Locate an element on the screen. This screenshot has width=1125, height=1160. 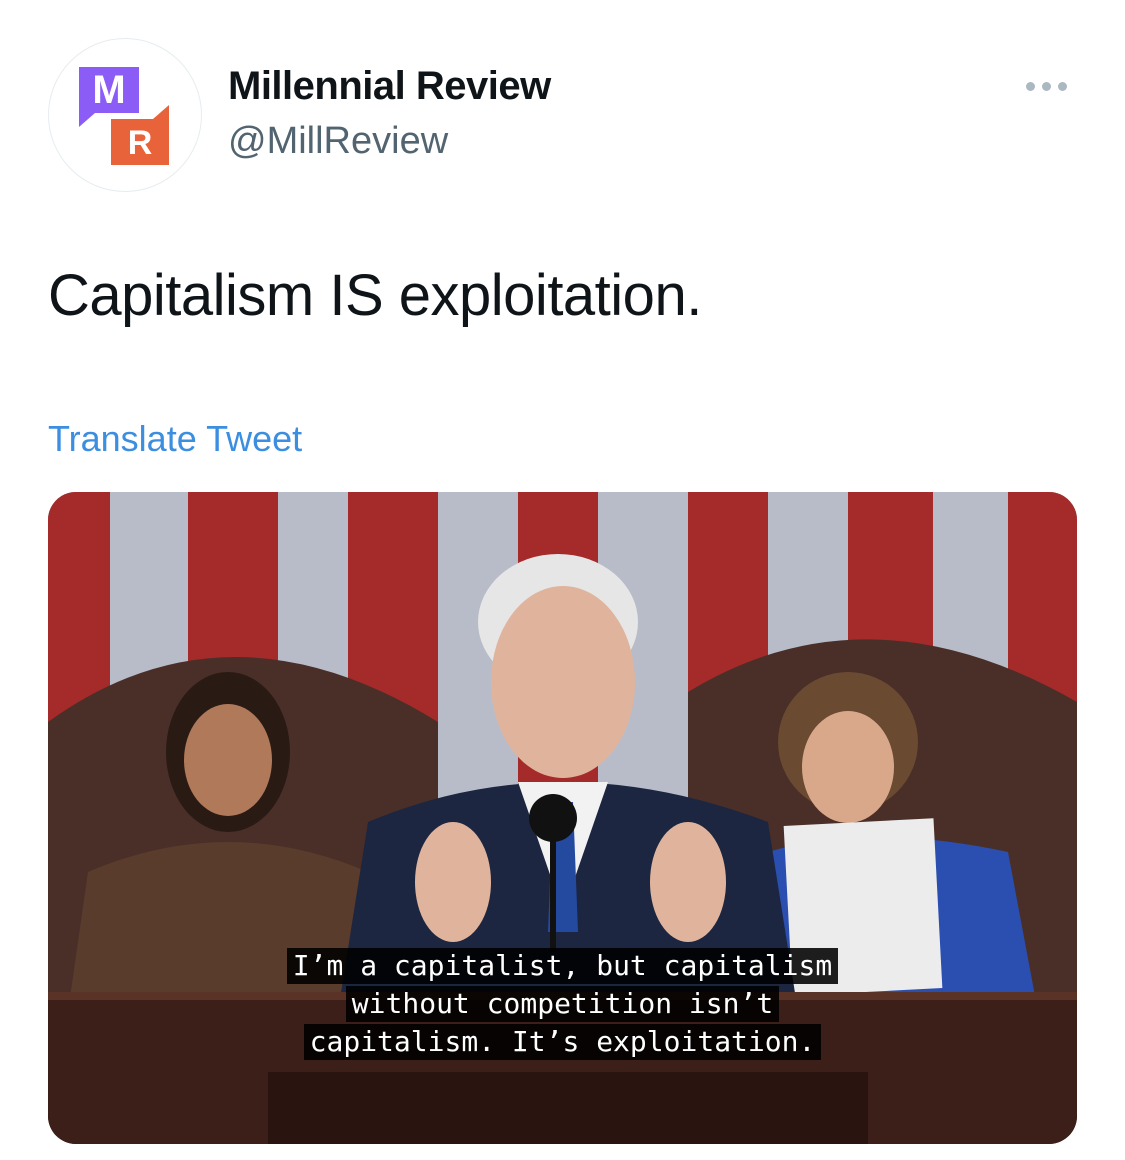
avatar: M R is located at coordinates (125, 115).